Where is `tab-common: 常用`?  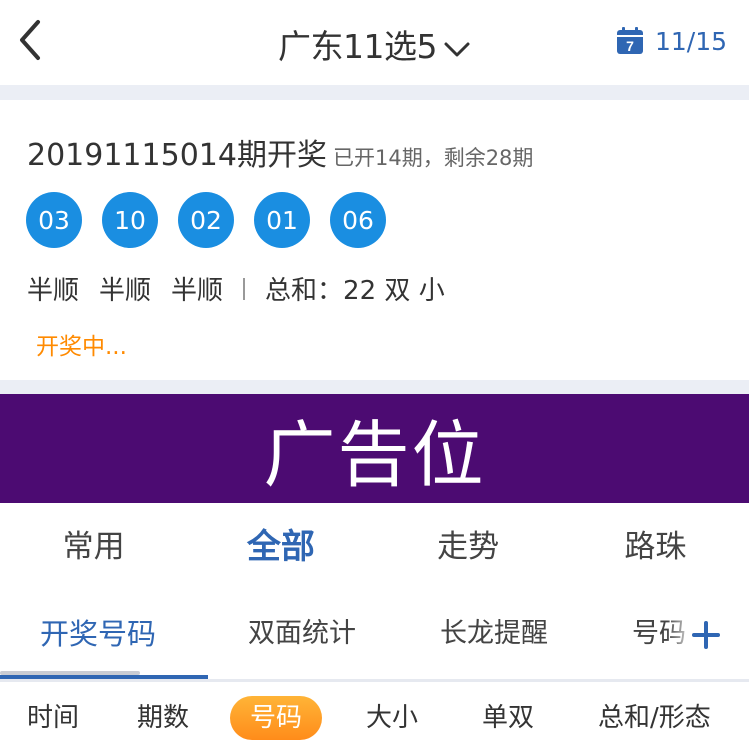 tab-common: 常用 is located at coordinates (93, 547).